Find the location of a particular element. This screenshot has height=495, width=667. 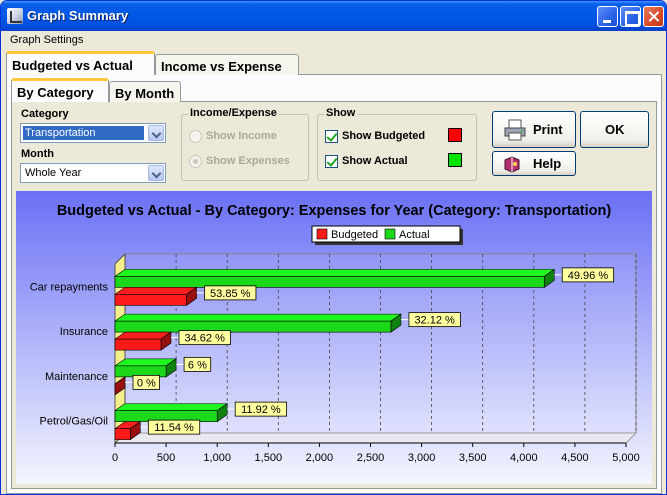

category-label: Petrol/Gas/Oil is located at coordinates (74, 422).